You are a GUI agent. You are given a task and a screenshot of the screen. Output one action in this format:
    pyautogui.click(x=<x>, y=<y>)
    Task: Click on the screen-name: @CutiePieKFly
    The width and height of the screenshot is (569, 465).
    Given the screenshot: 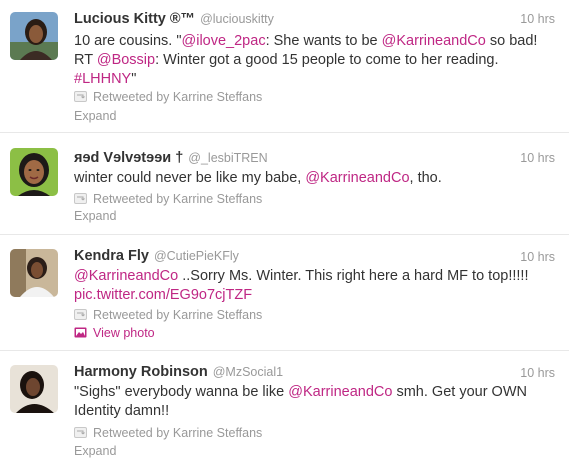 What is the action you would take?
    pyautogui.click(x=196, y=256)
    